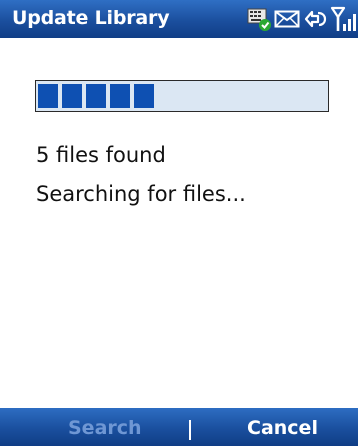 The height and width of the screenshot is (446, 358). I want to click on signal-icon, so click(343, 19).